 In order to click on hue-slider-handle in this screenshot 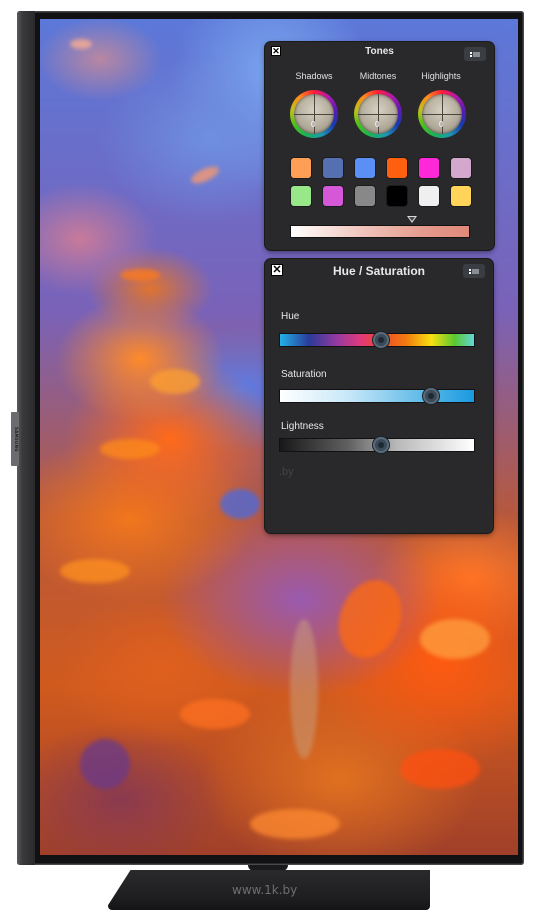, I will do `click(380, 340)`.